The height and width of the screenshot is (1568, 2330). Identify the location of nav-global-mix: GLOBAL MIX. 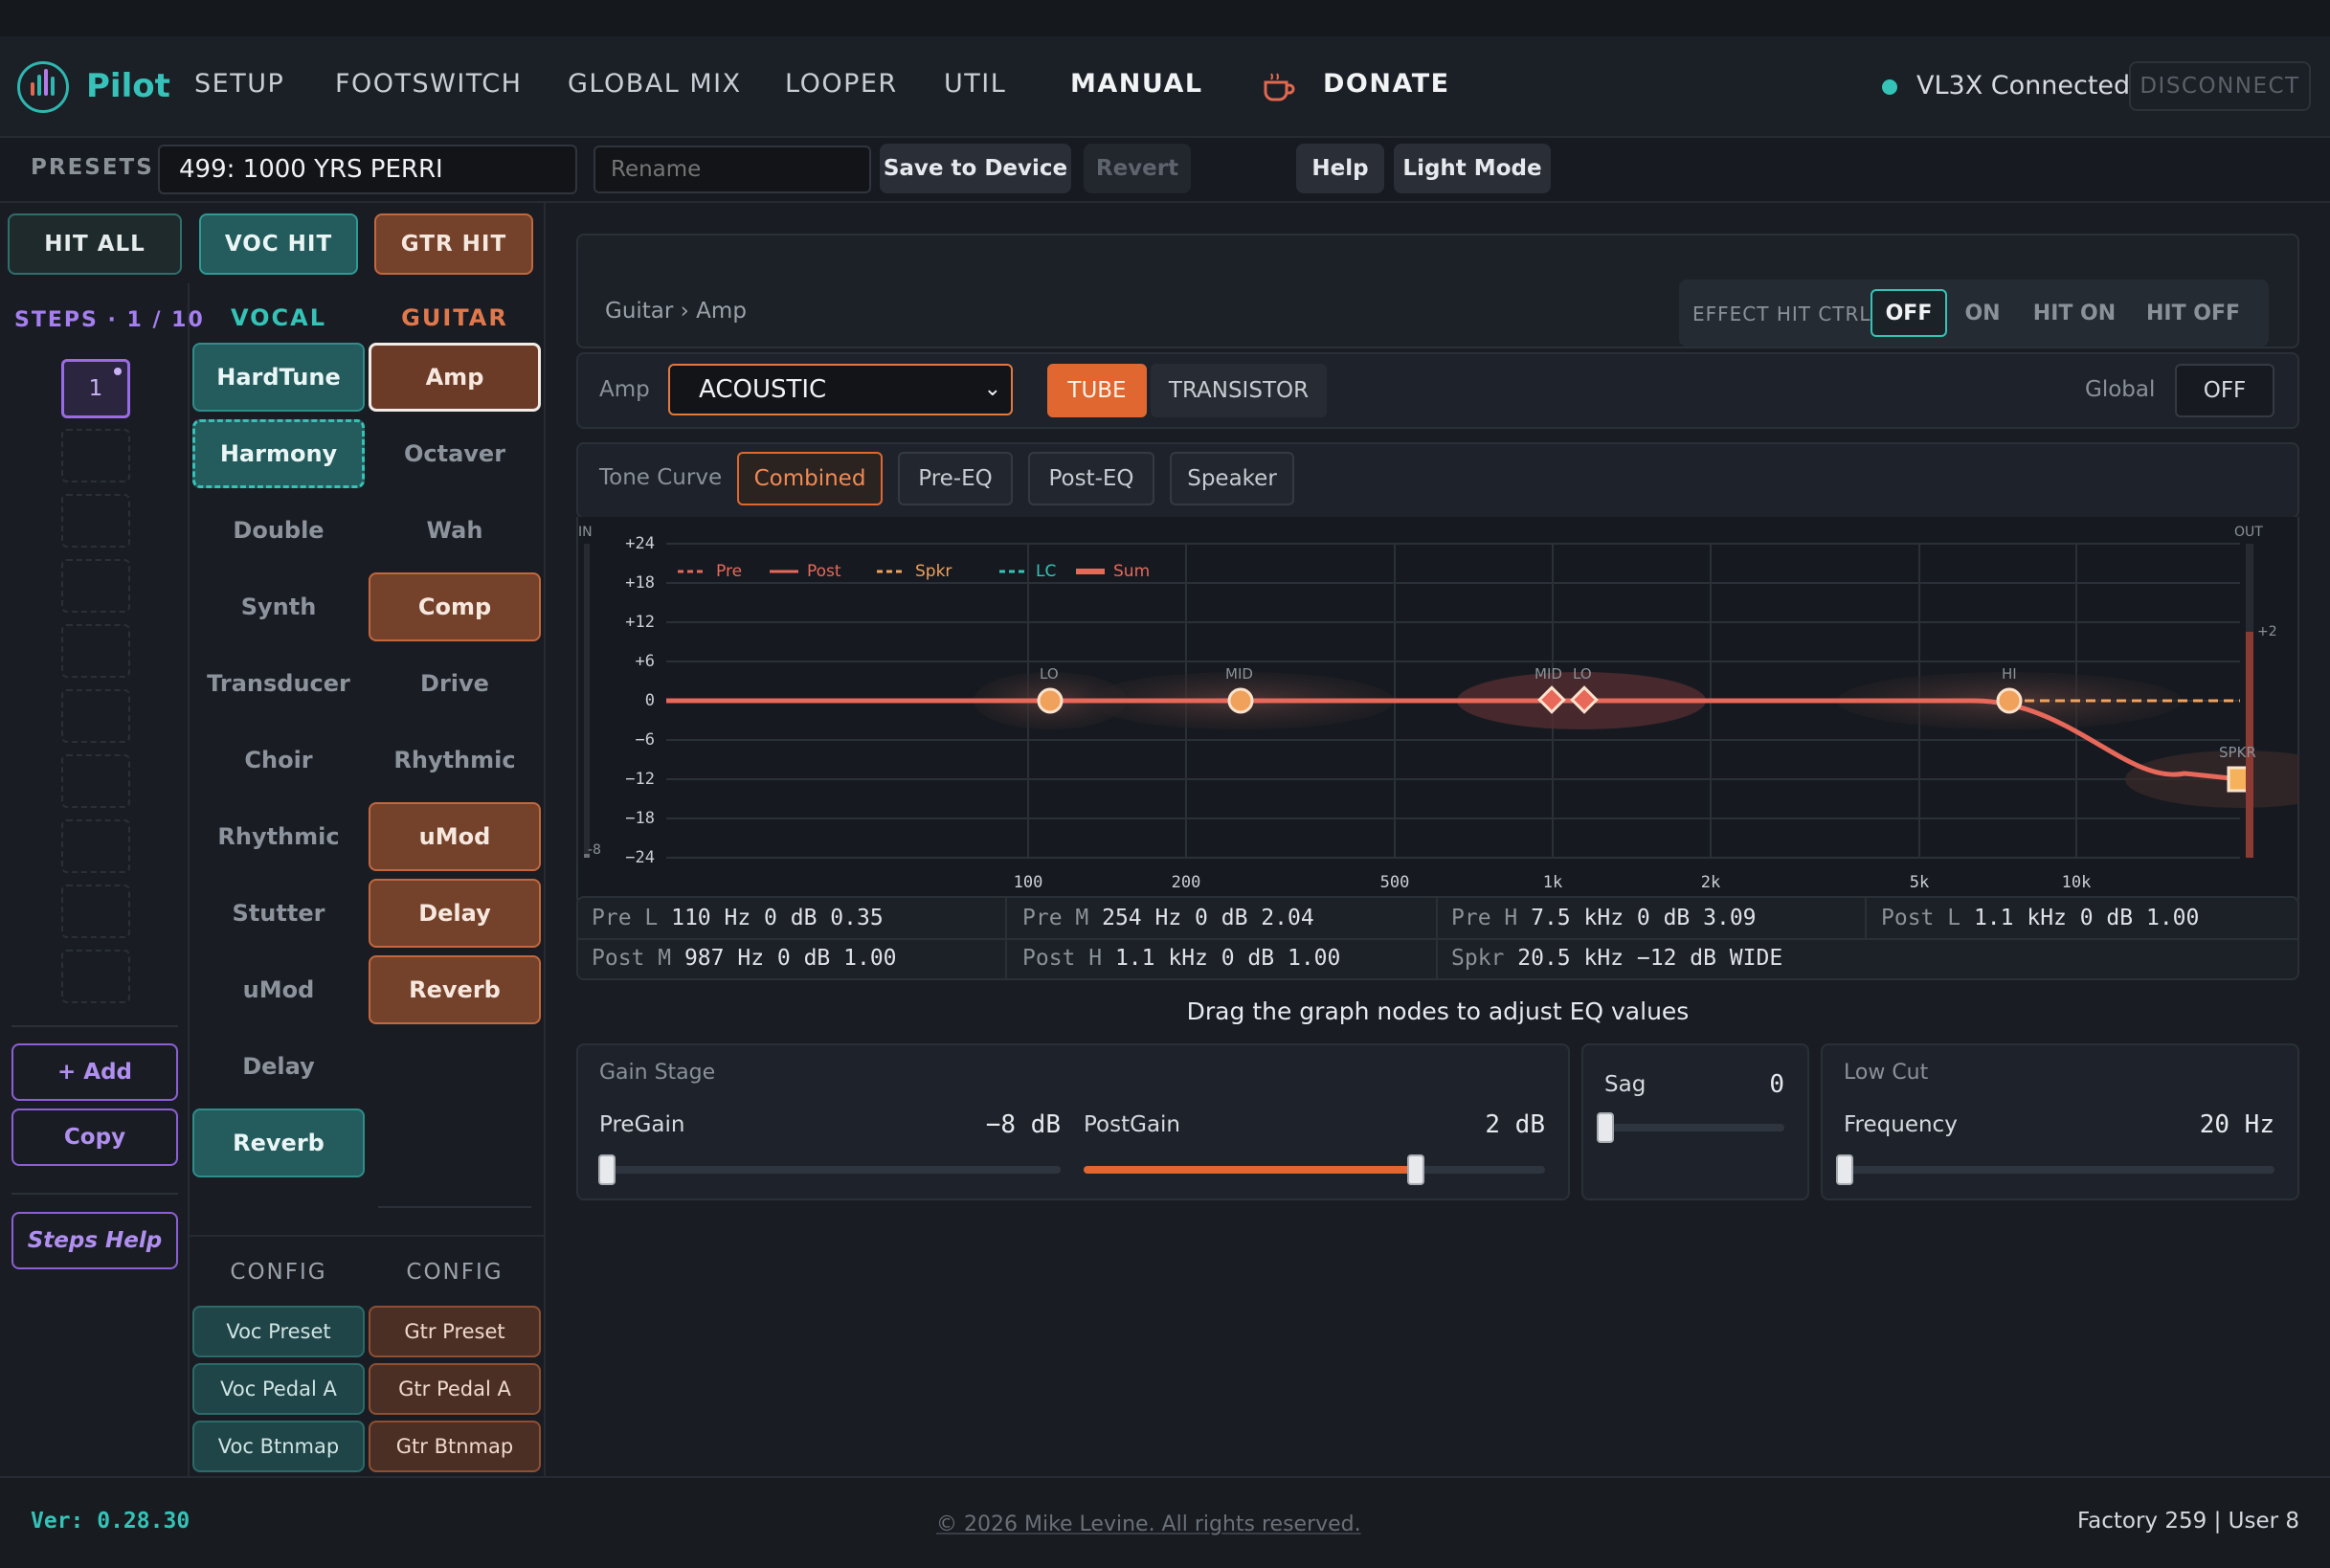
(655, 84).